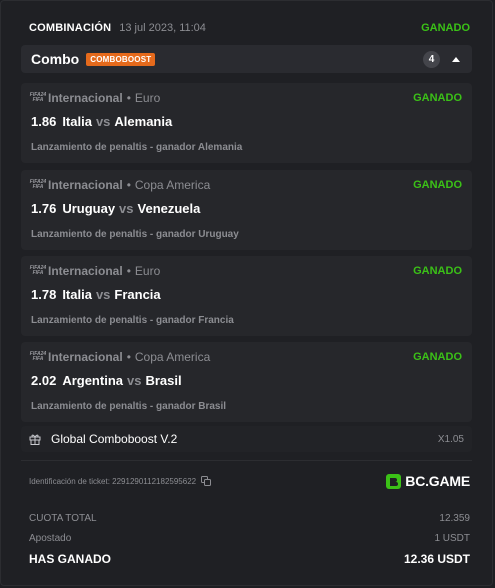 This screenshot has height=588, width=495. Describe the element at coordinates (44, 380) in the screenshot. I see `bet-odds: 2.02` at that location.